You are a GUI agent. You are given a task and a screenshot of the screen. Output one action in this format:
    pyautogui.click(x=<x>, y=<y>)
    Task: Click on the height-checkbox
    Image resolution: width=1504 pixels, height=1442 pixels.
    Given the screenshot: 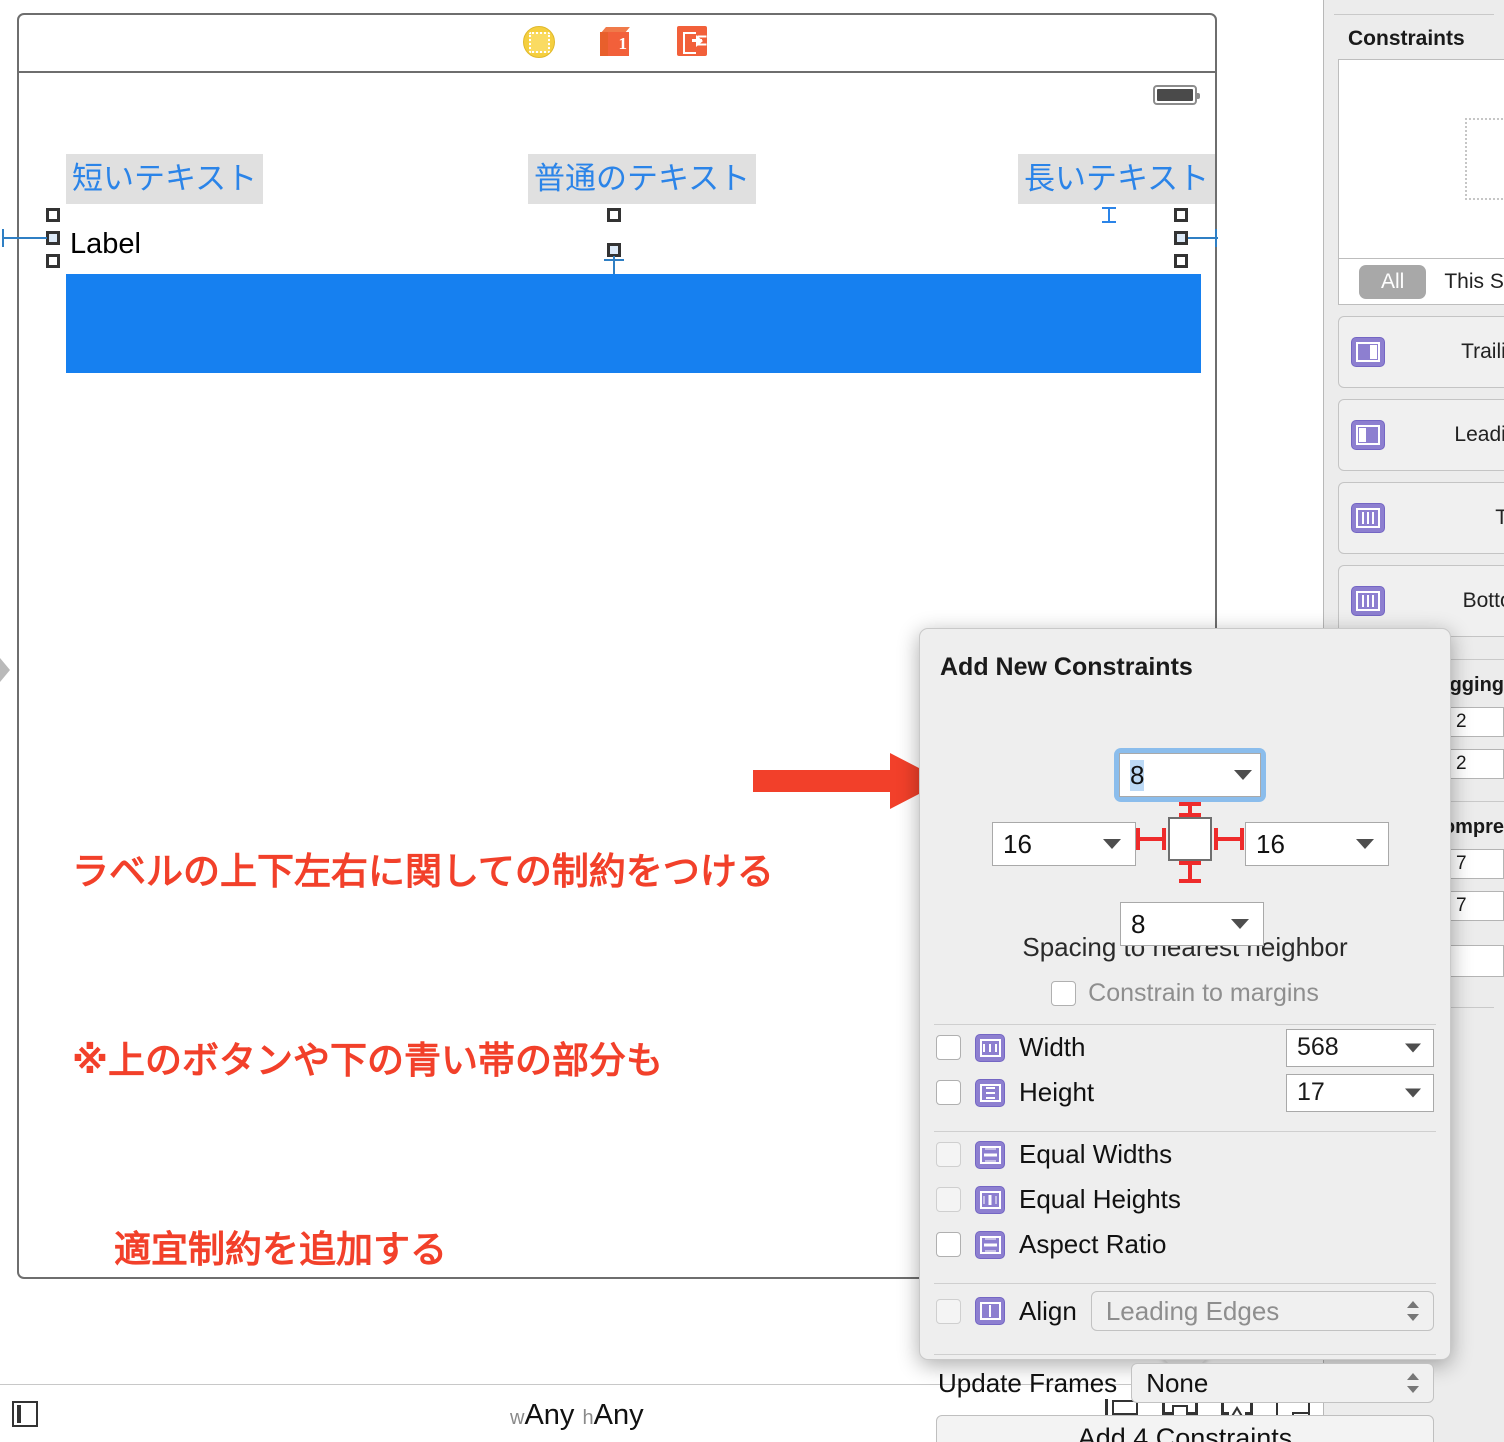 What is the action you would take?
    pyautogui.click(x=948, y=1092)
    